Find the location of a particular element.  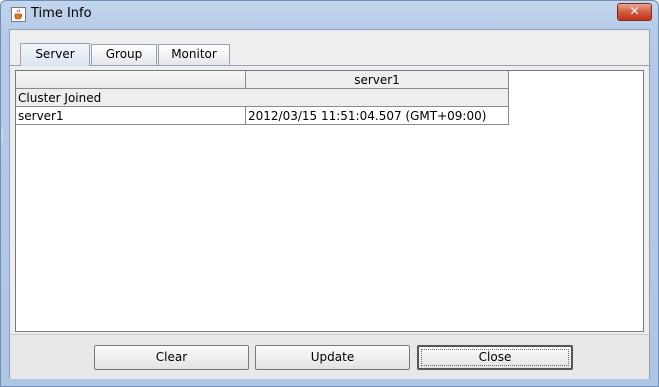

row-server-name: server1 is located at coordinates (131, 116).